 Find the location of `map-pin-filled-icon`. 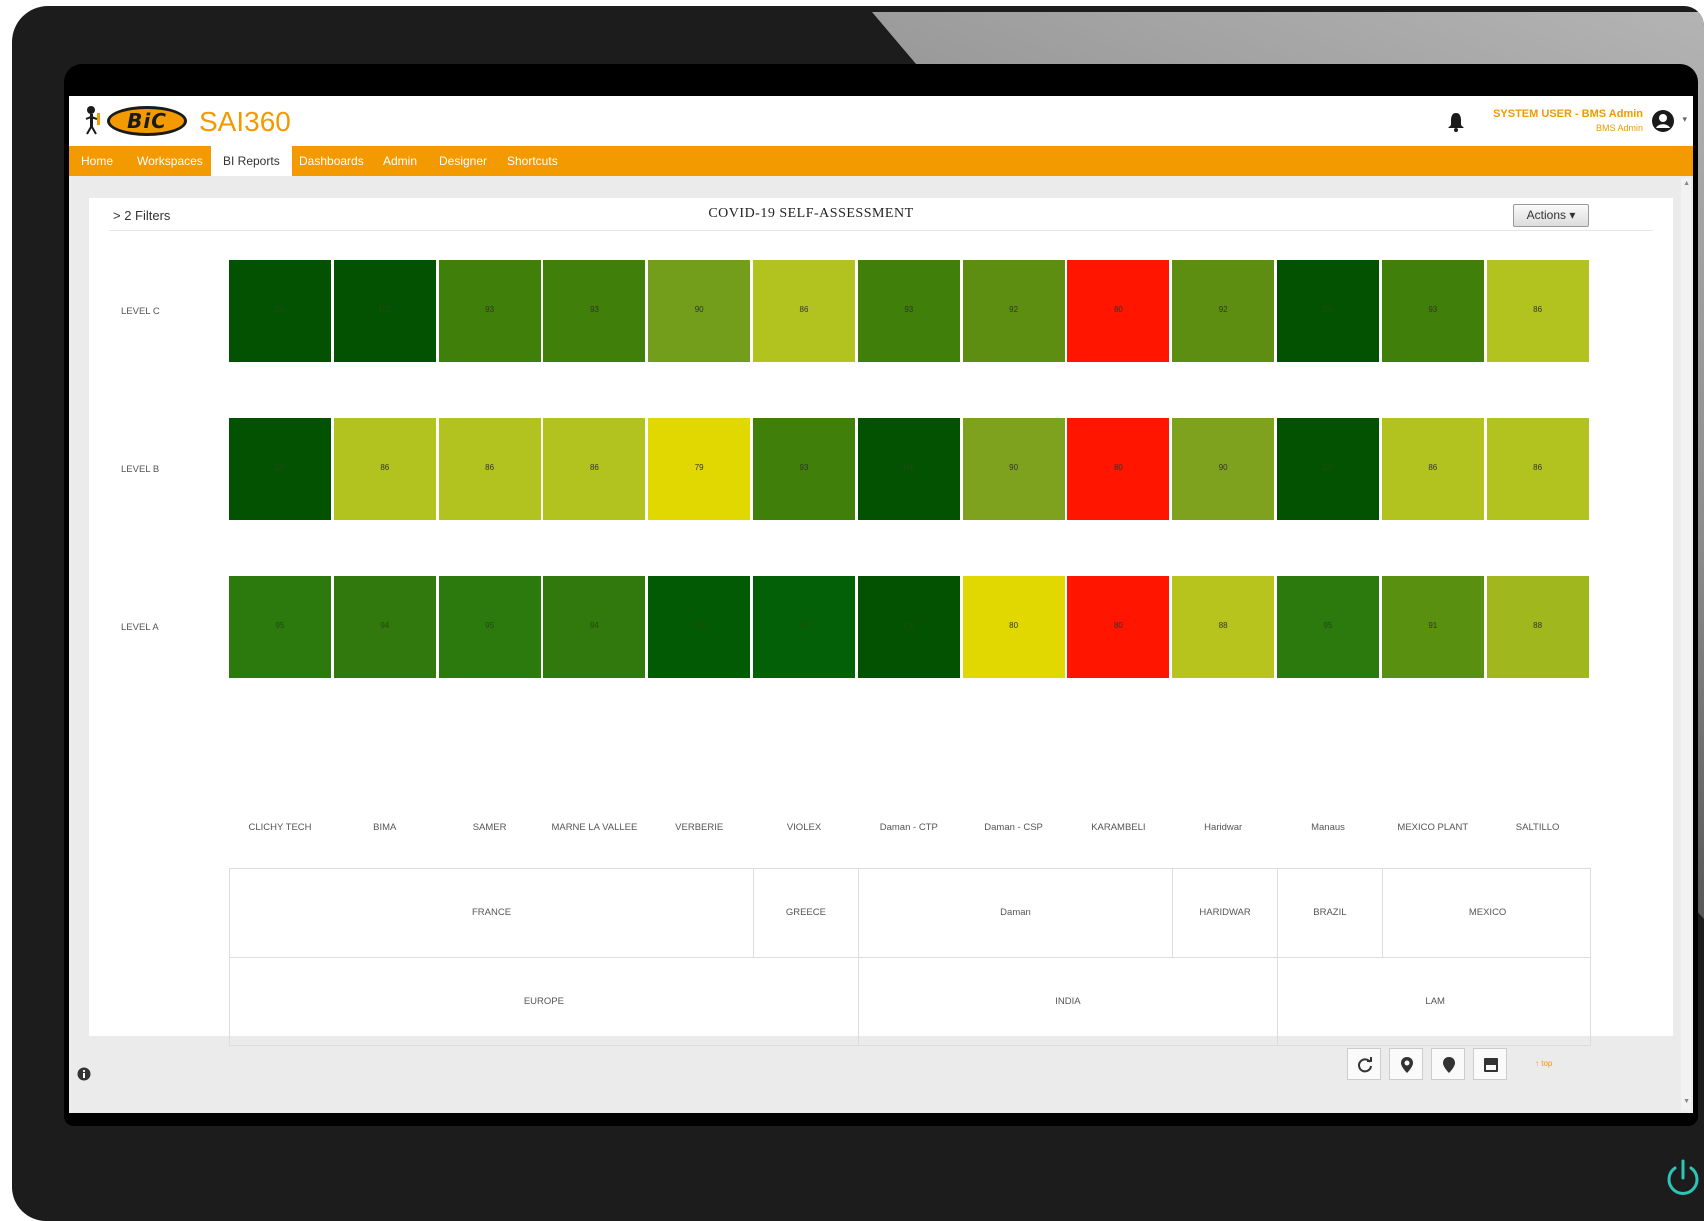

map-pin-filled-icon is located at coordinates (1449, 1065).